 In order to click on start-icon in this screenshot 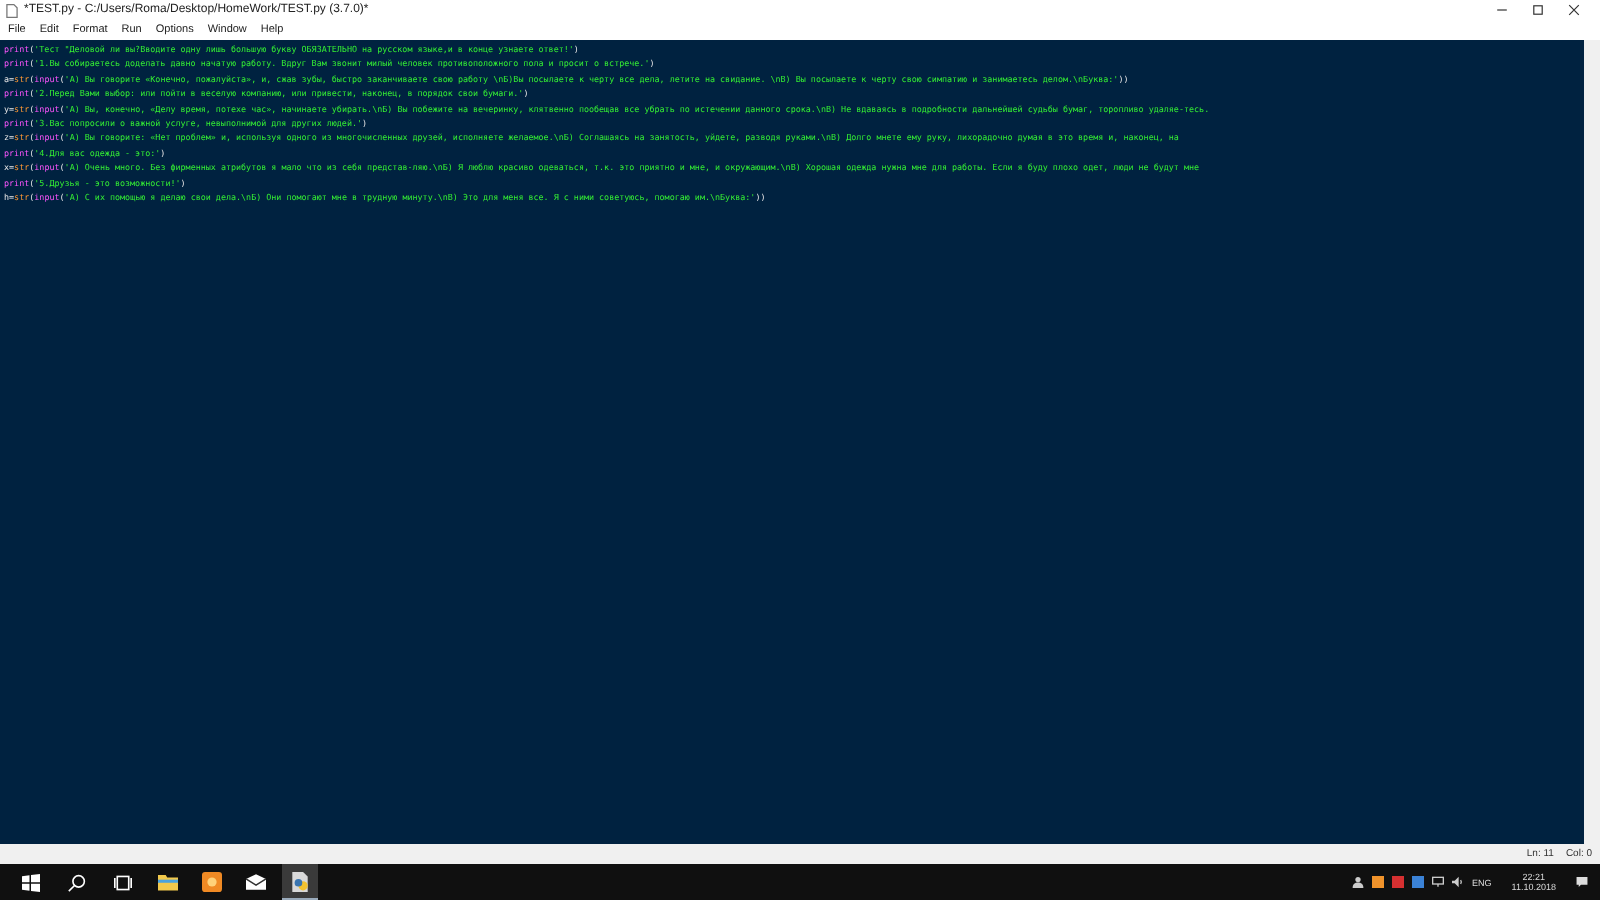, I will do `click(31, 882)`.